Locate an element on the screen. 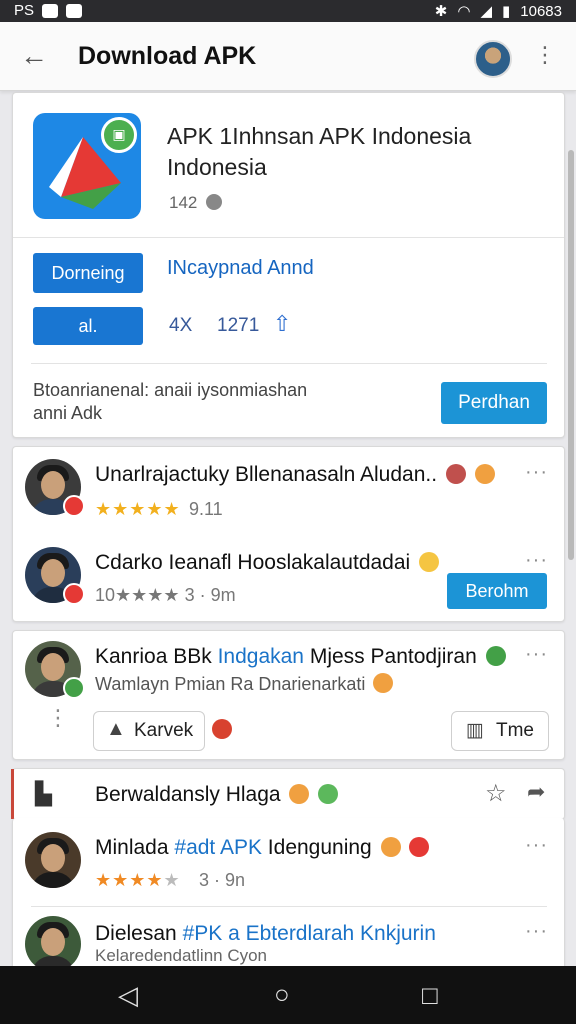 The width and height of the screenshot is (576, 1024). review-subtitle: Kelaredendatlinn Cyon is located at coordinates (181, 955).